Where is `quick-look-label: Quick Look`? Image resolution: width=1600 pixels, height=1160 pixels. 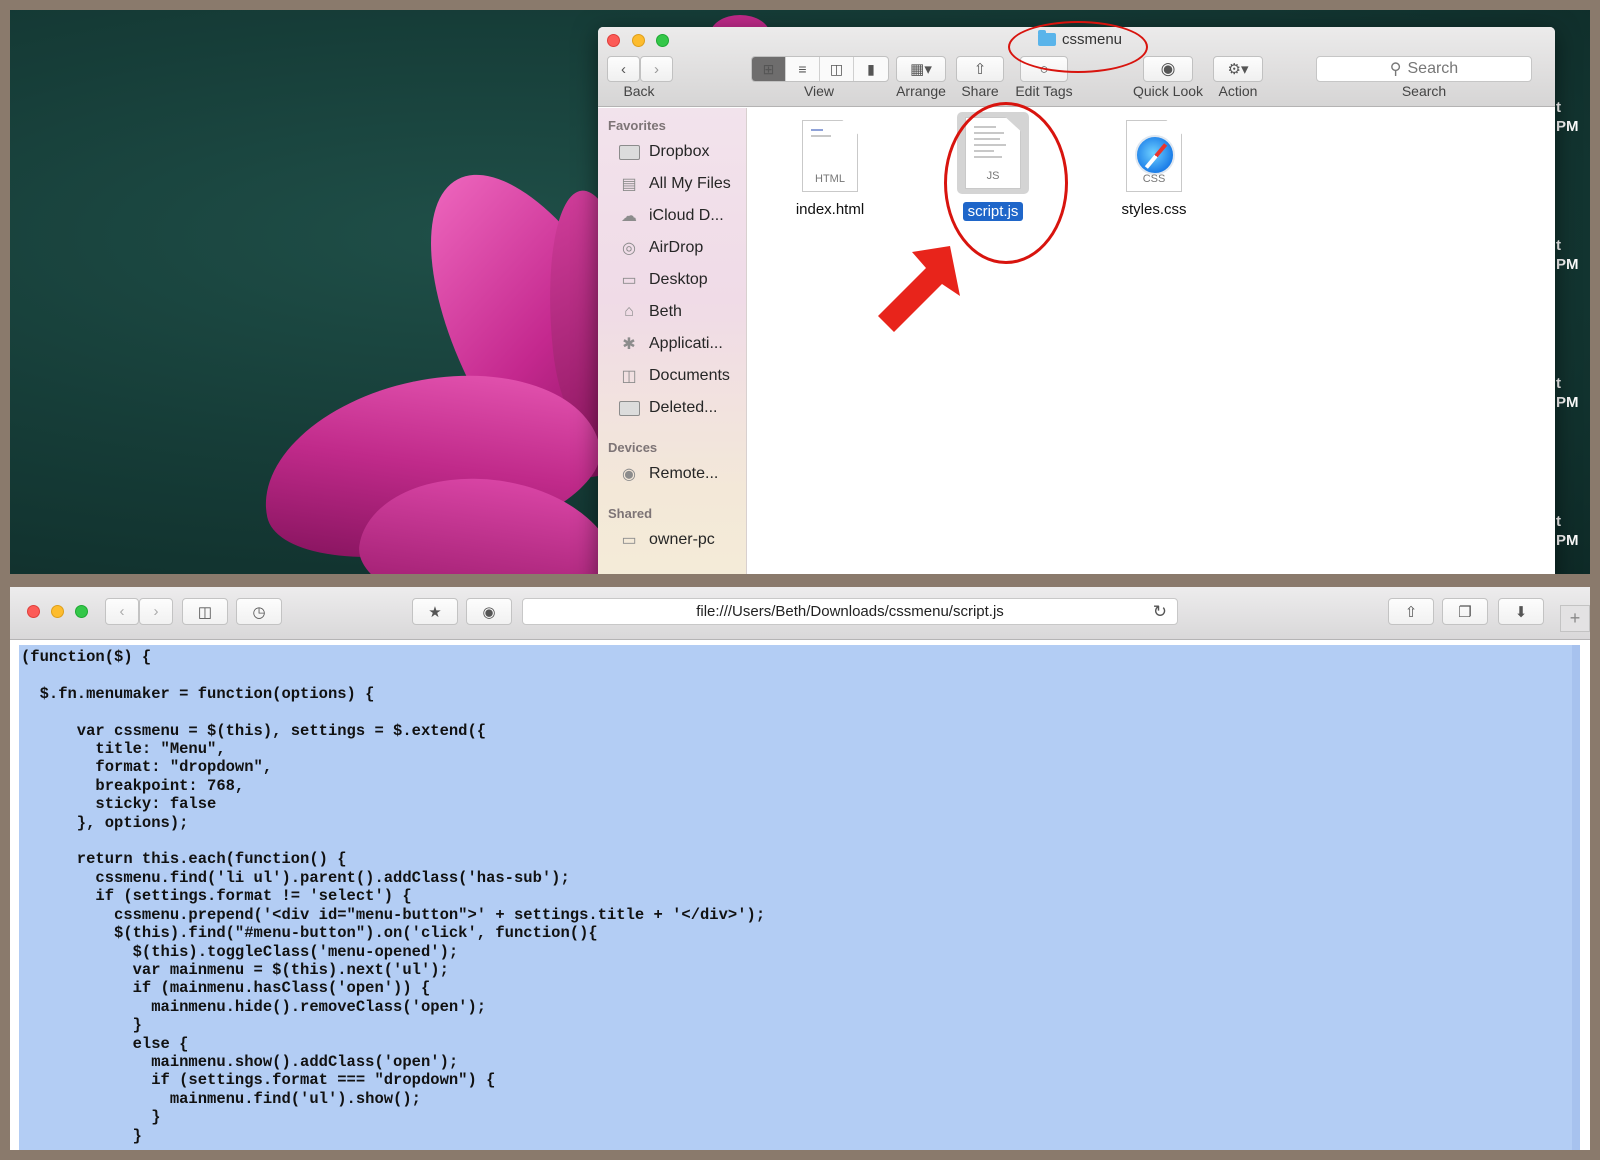
quick-look-label: Quick Look is located at coordinates (1168, 91).